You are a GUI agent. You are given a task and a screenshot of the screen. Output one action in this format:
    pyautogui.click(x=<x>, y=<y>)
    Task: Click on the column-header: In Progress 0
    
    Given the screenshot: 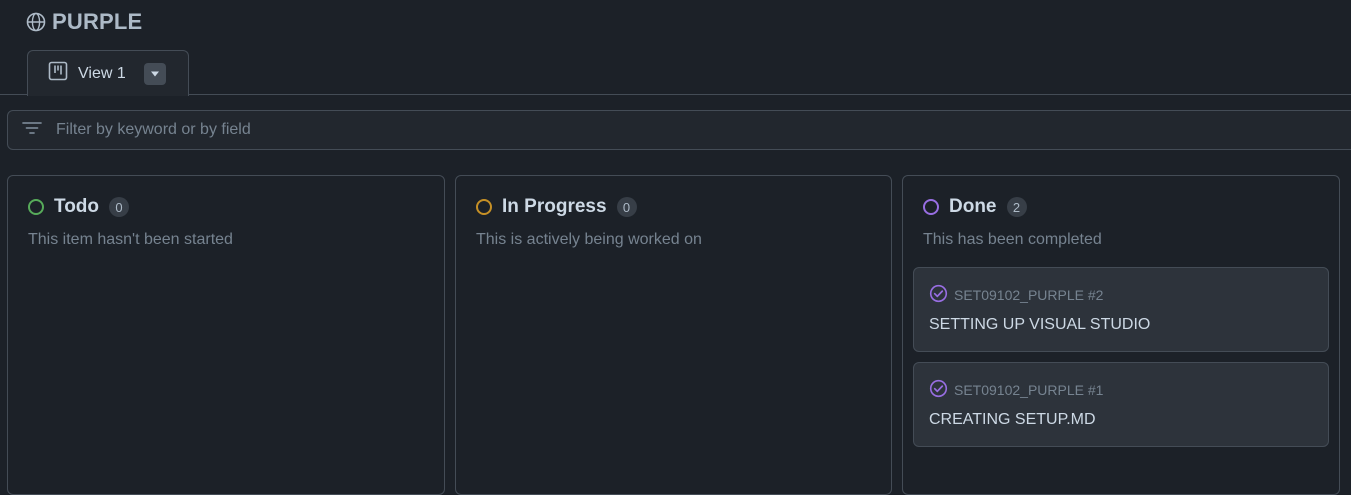 What is the action you would take?
    pyautogui.click(x=556, y=207)
    